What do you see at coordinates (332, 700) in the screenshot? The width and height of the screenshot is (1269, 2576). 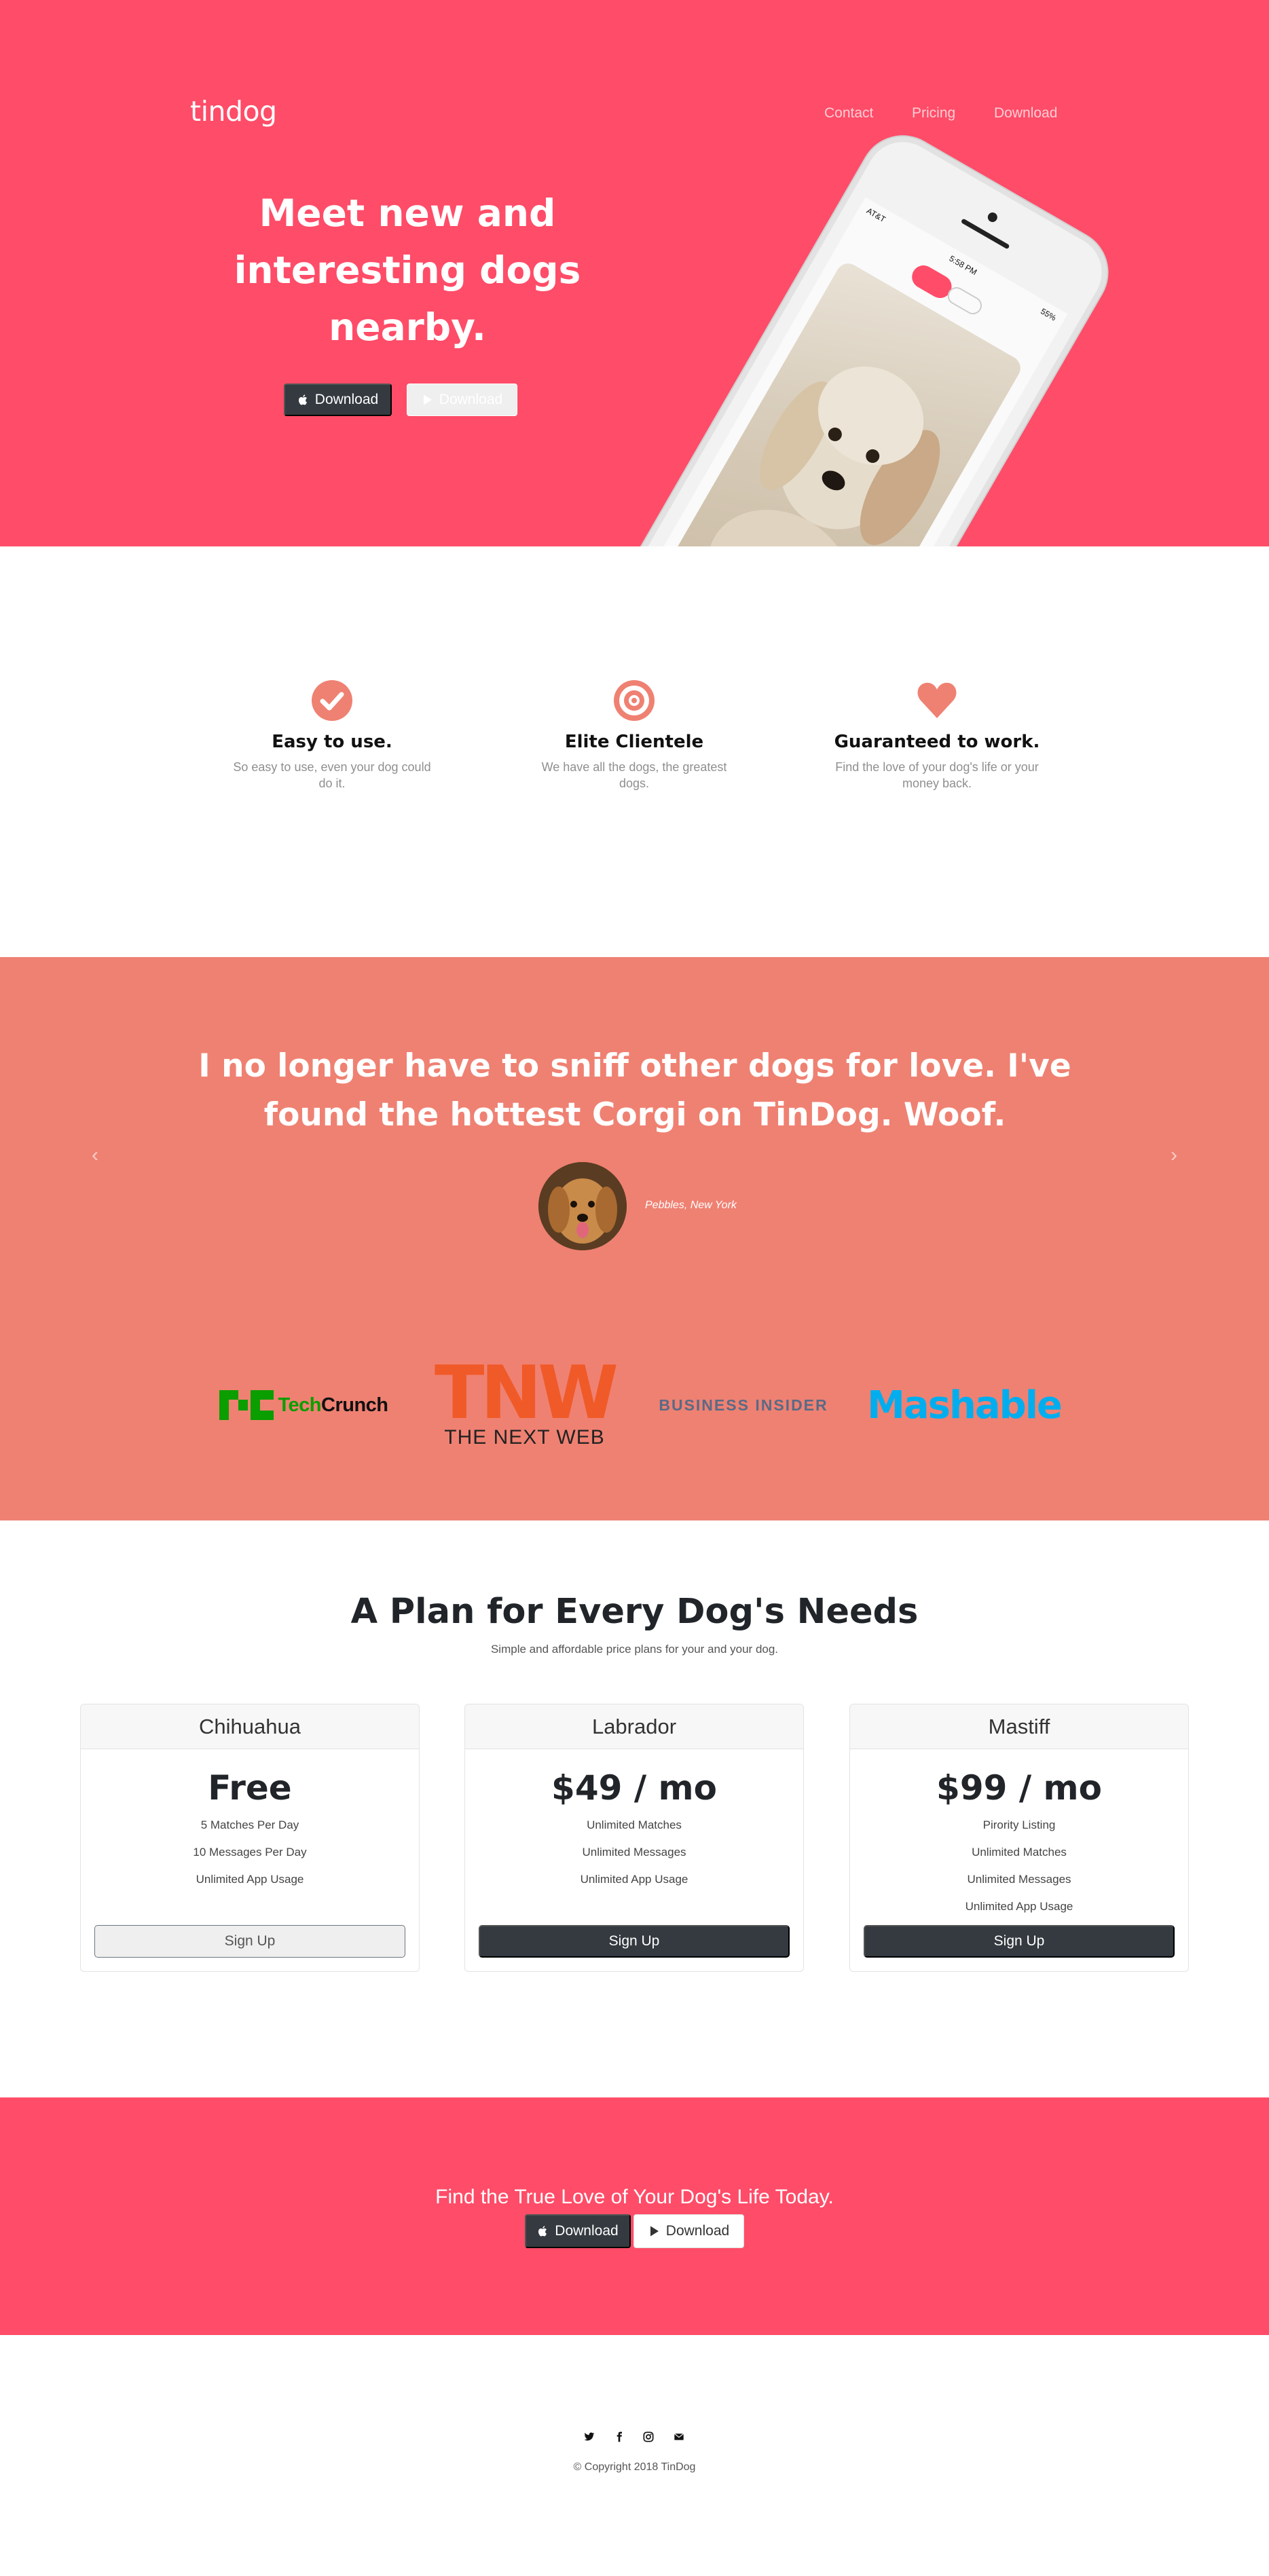 I see `check-circle-icon` at bounding box center [332, 700].